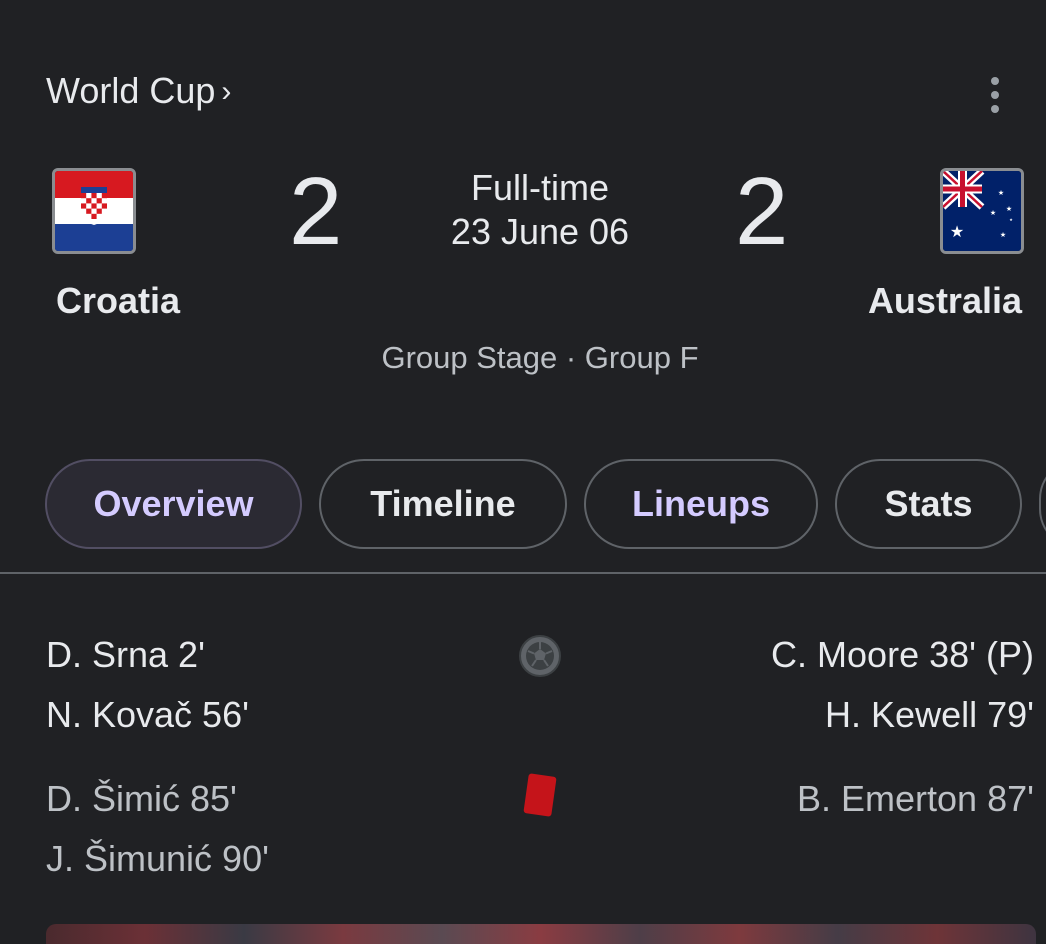 Image resolution: width=1046 pixels, height=944 pixels. I want to click on tab-overview: Overview, so click(173, 504).